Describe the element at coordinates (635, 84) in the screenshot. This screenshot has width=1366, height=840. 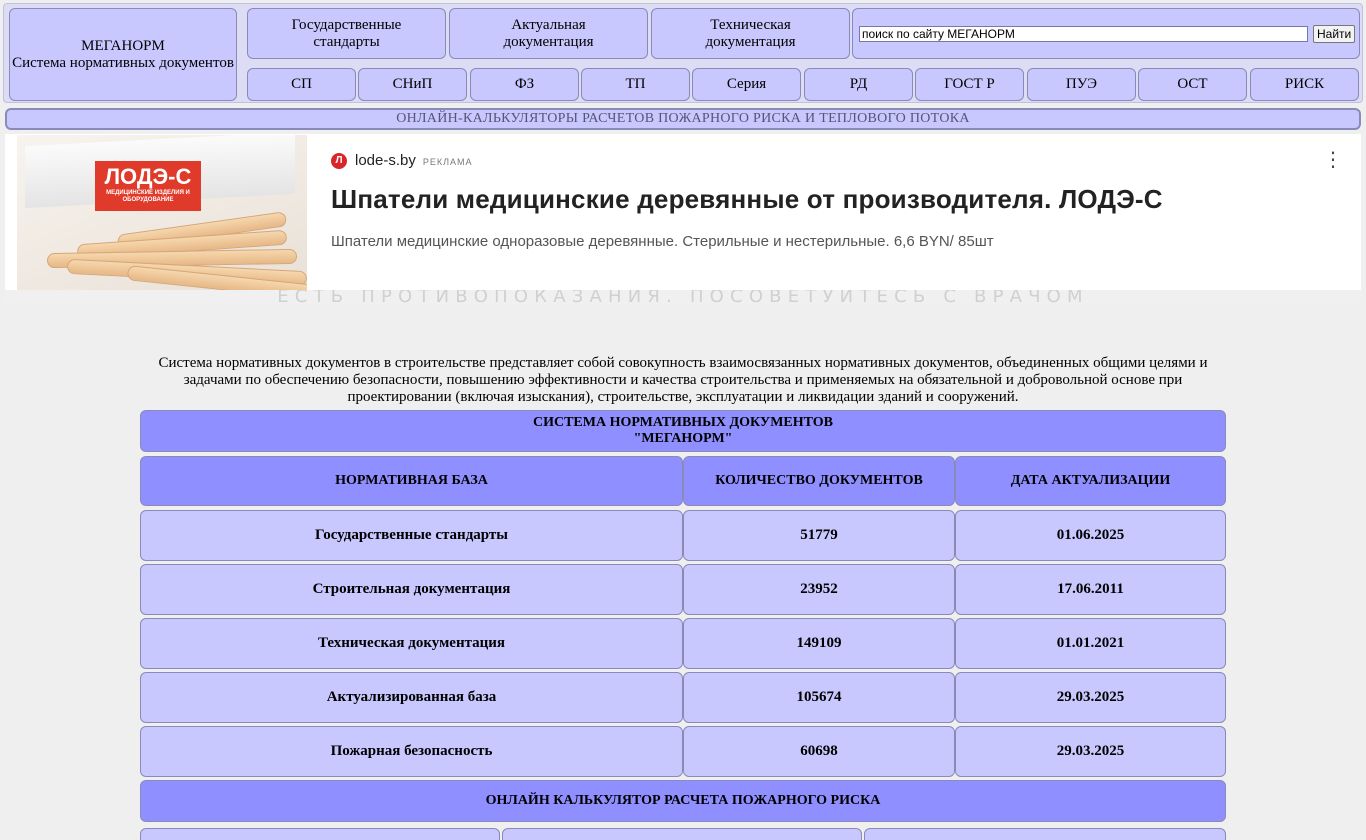
I see `subnav-tp: ТП` at that location.